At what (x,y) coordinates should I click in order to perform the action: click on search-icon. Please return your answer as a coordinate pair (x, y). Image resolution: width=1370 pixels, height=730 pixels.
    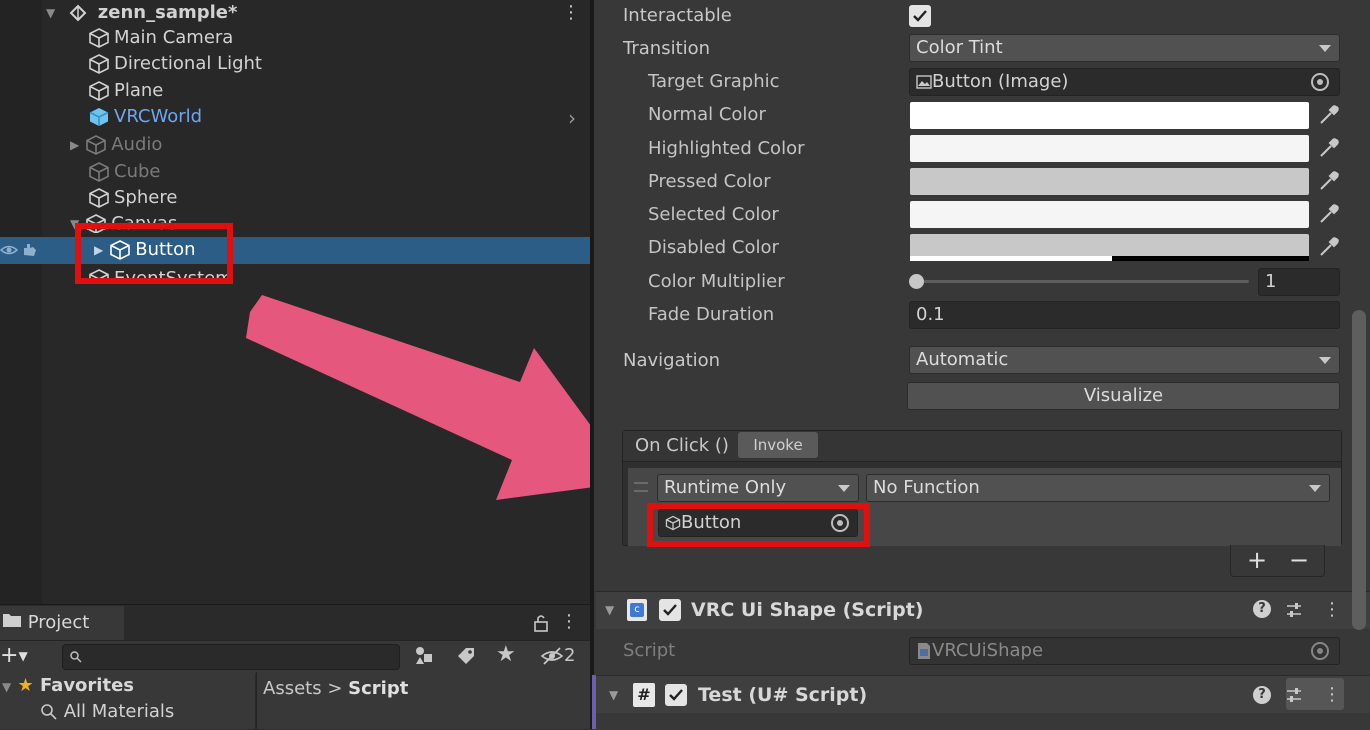
    Looking at the image, I should click on (49, 712).